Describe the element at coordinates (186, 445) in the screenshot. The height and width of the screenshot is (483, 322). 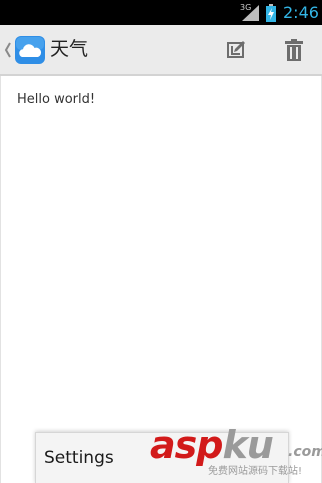
I see `watermark-asp: asp` at that location.